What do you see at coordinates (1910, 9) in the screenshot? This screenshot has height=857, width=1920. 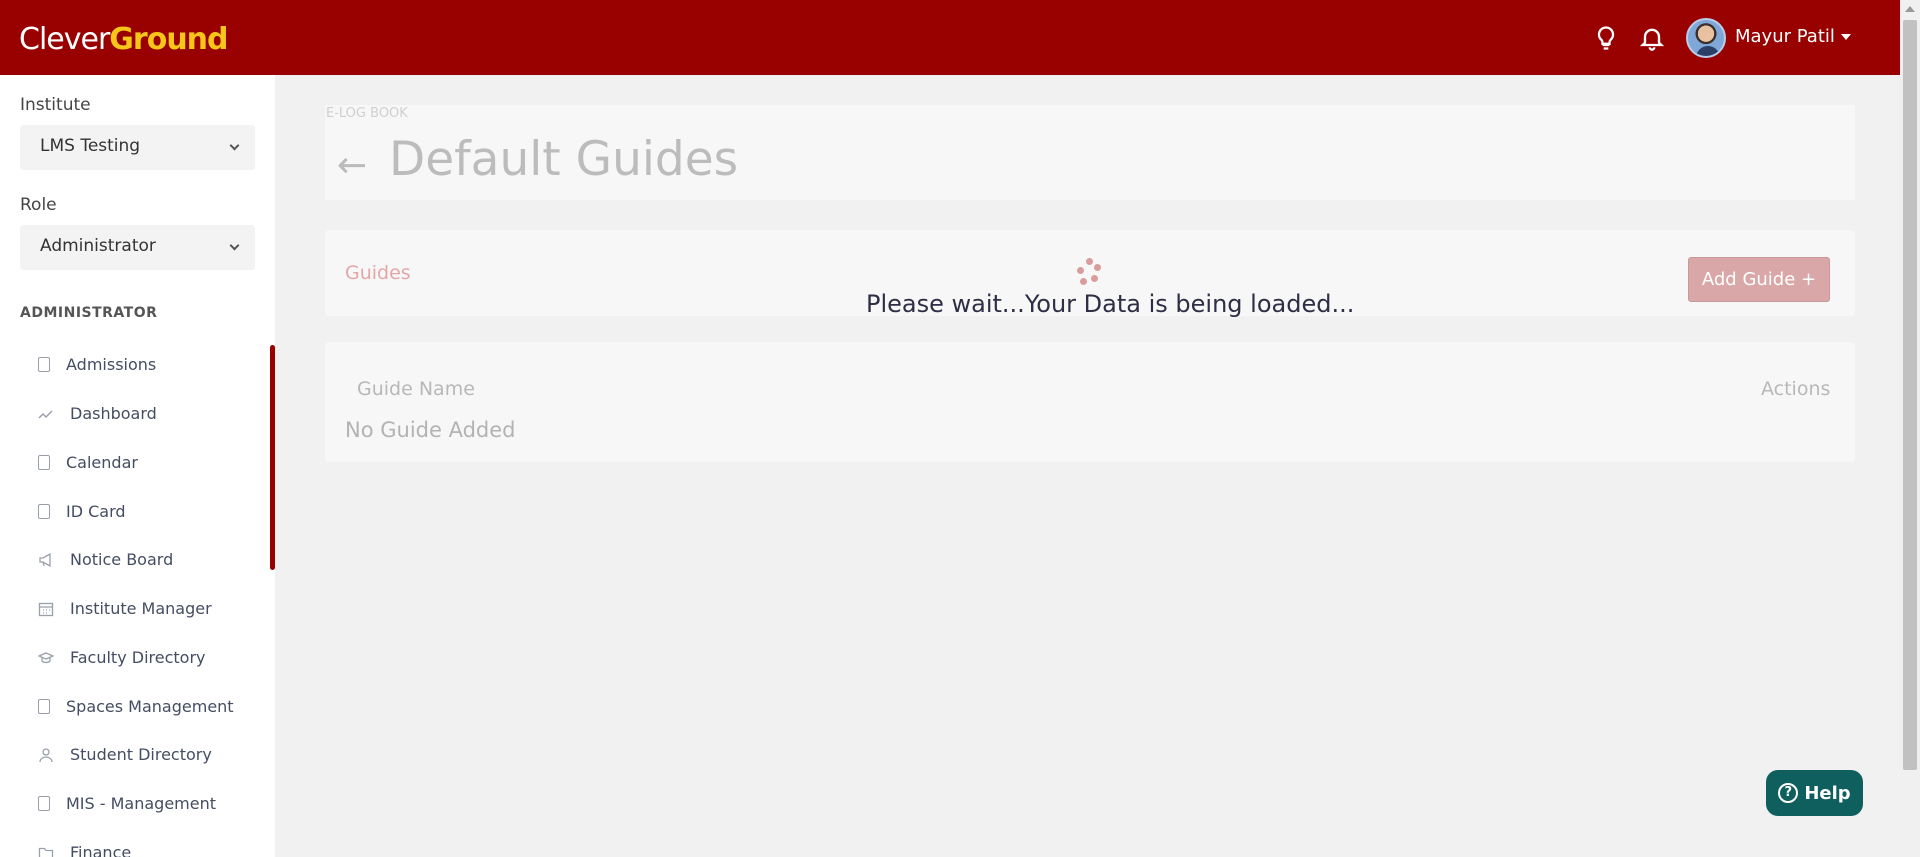 I see `scroll-up-arrow-icon` at bounding box center [1910, 9].